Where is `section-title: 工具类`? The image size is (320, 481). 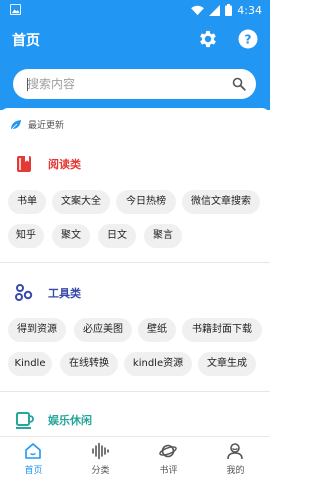
section-title: 工具类 is located at coordinates (64, 293).